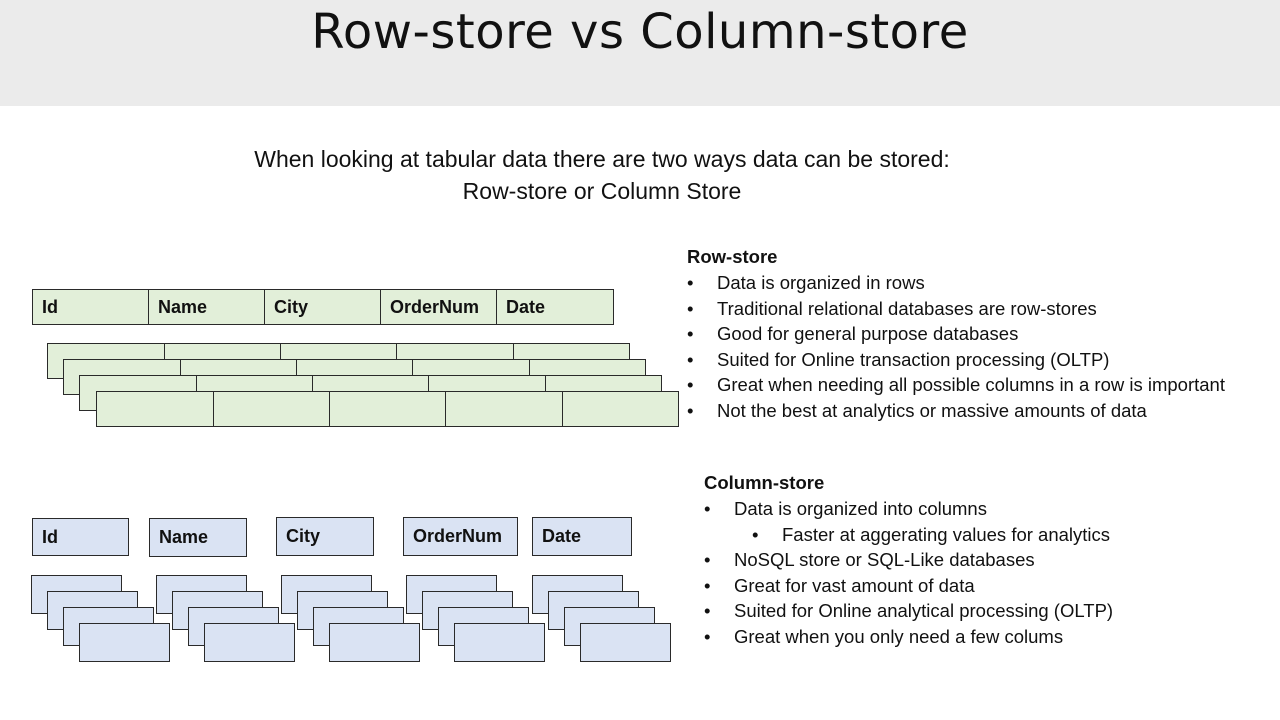 The width and height of the screenshot is (1280, 720). What do you see at coordinates (460, 536) in the screenshot?
I see `col-header-ordernum: OrderNum` at bounding box center [460, 536].